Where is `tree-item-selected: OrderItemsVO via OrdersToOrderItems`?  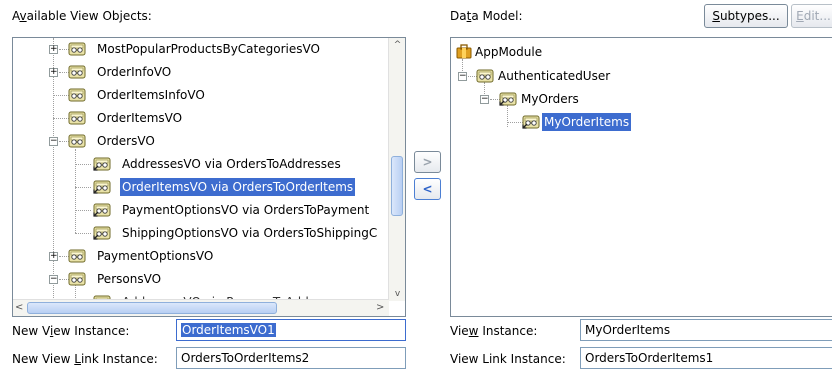
tree-item-selected: OrderItemsVO via OrdersToOrderItems is located at coordinates (238, 187).